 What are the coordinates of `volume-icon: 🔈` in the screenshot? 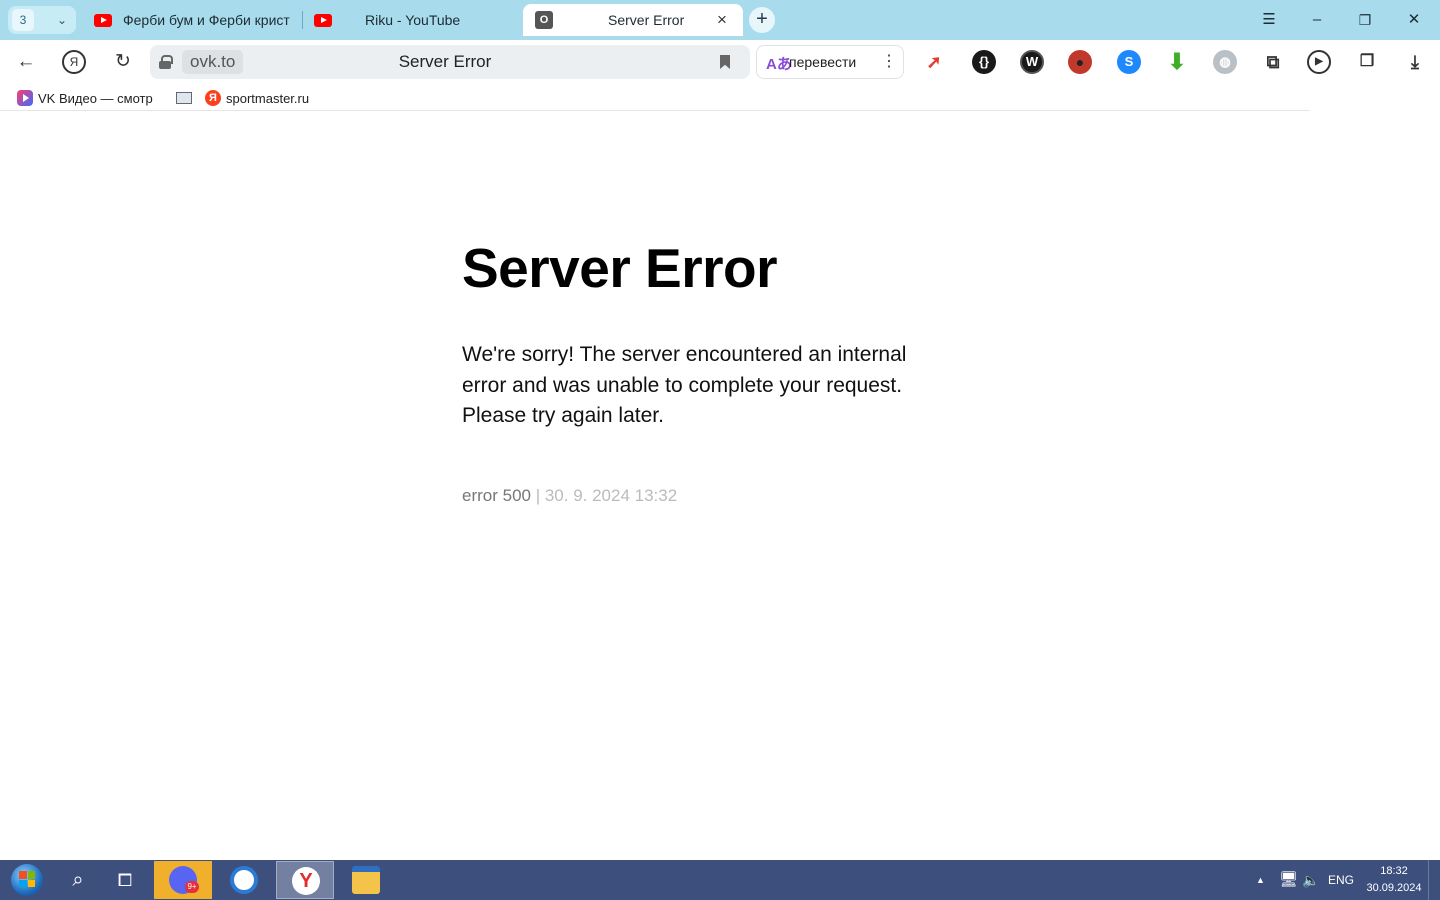 It's located at (1310, 880).